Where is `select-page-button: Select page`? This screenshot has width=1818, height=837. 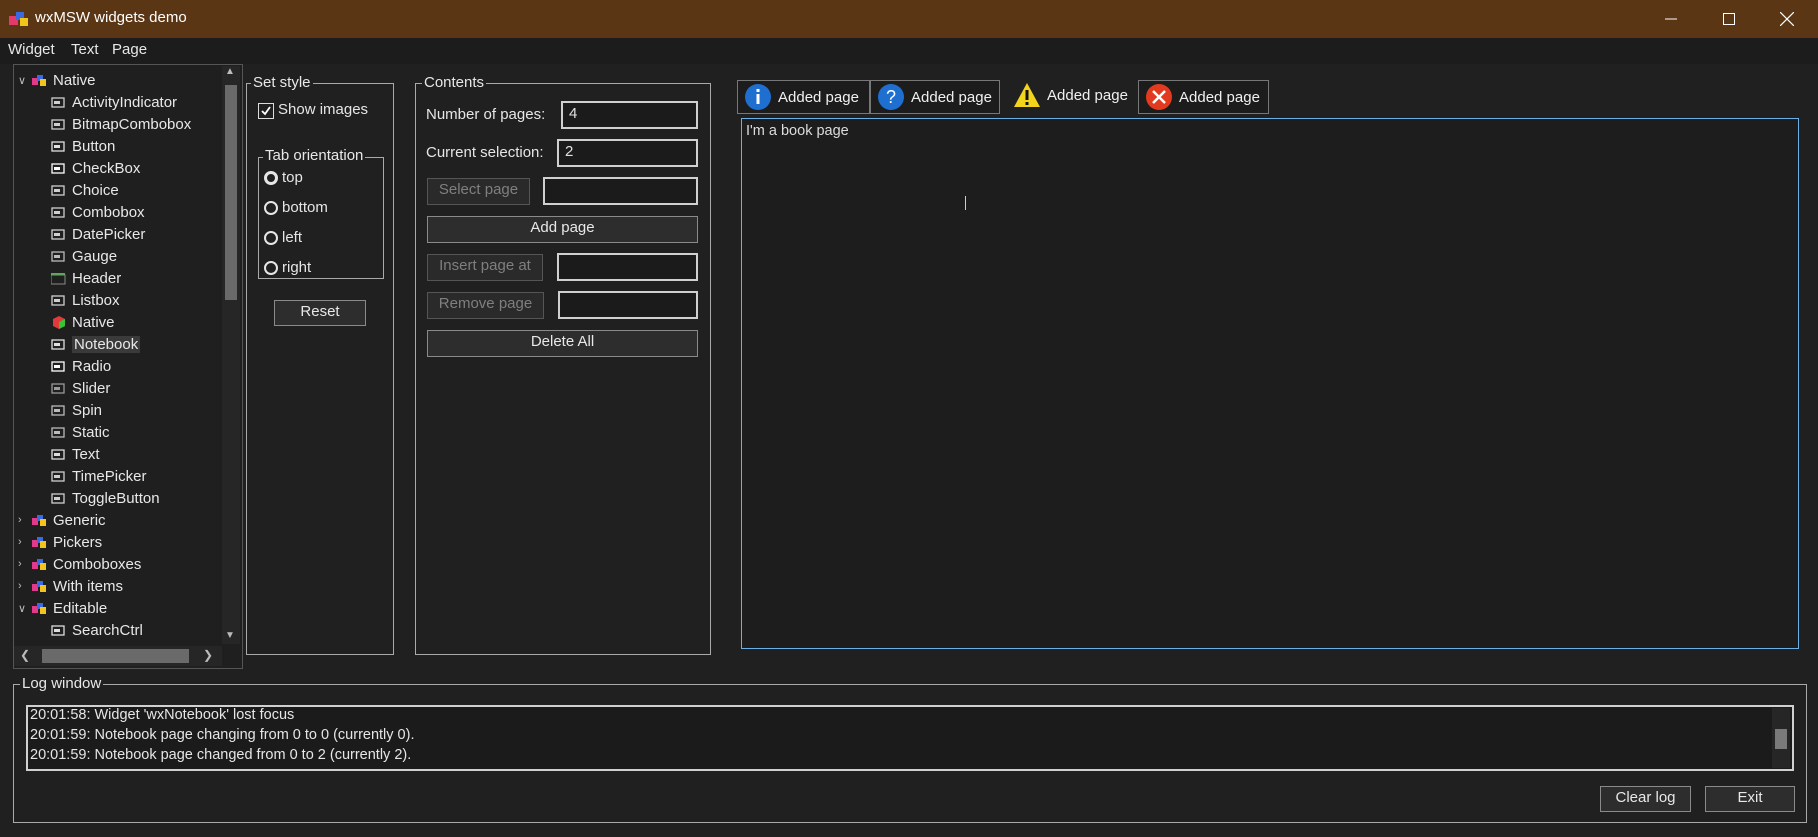
select-page-button: Select page is located at coordinates (478, 191).